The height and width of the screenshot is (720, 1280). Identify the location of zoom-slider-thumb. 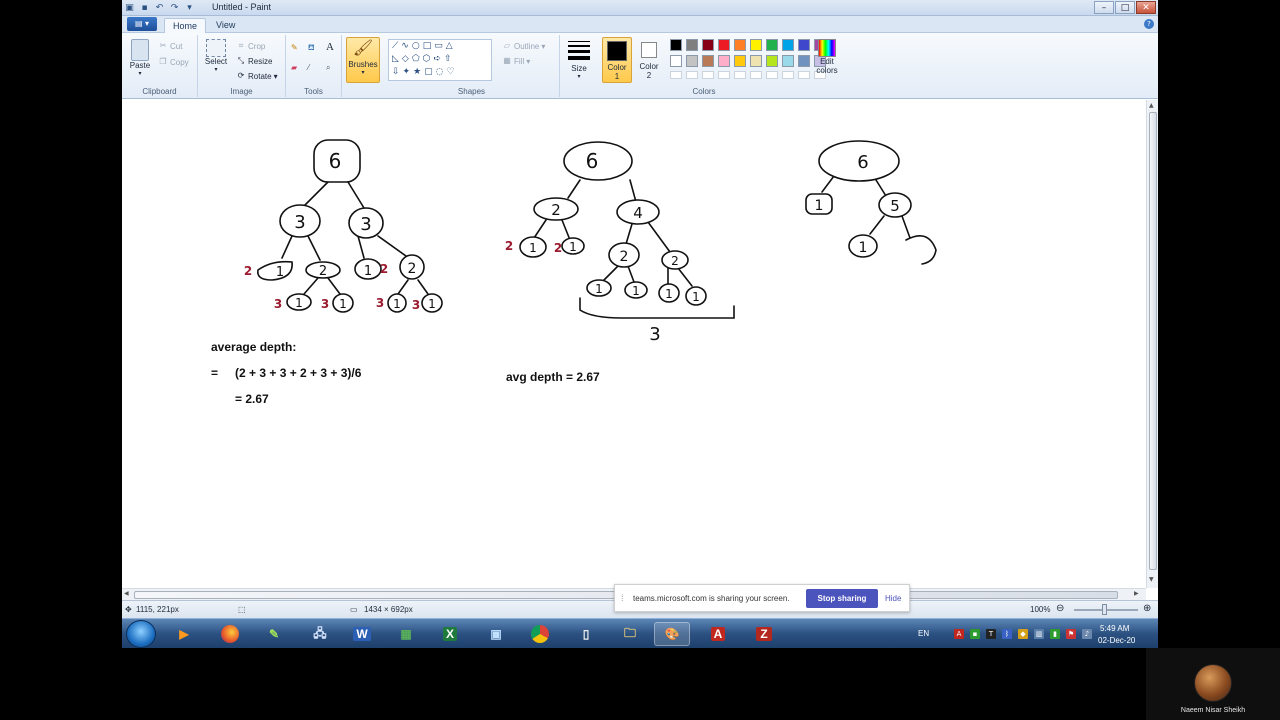
(1104, 609).